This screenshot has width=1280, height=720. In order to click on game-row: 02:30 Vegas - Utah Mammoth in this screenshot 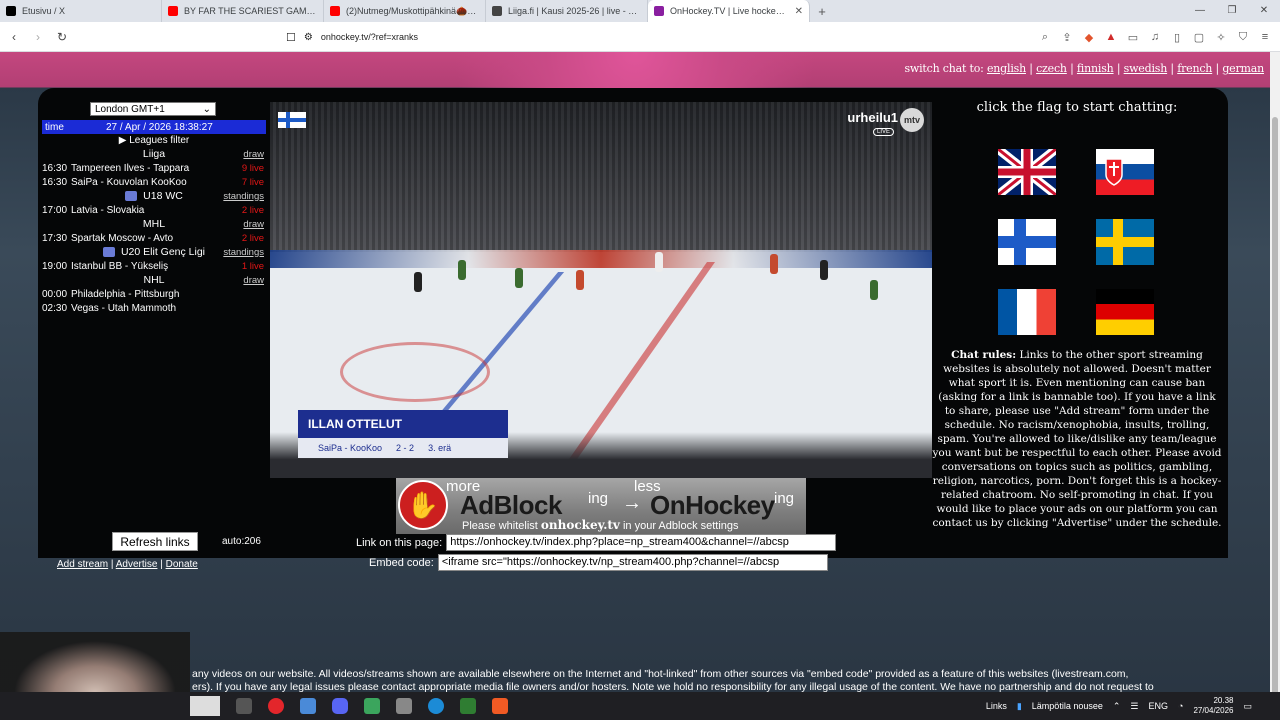, I will do `click(154, 308)`.